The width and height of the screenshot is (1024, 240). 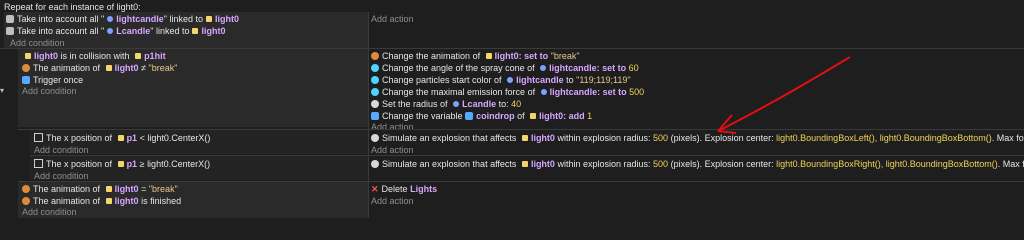 I want to click on condition-animation-not-break: The animation of light0 ≠ "break", so click(x=99, y=68).